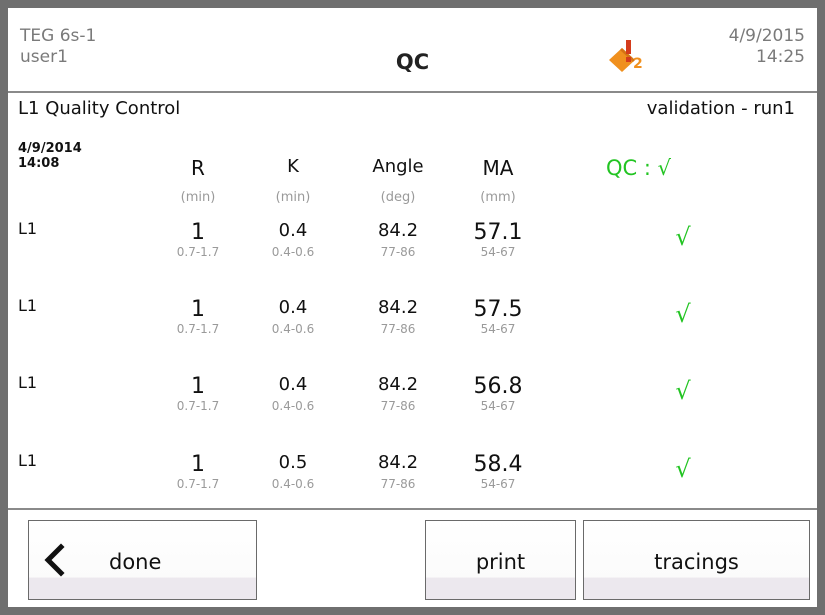 This screenshot has height=615, width=825. Describe the element at coordinates (39, 163) in the screenshot. I see `test-time: 14:08` at that location.